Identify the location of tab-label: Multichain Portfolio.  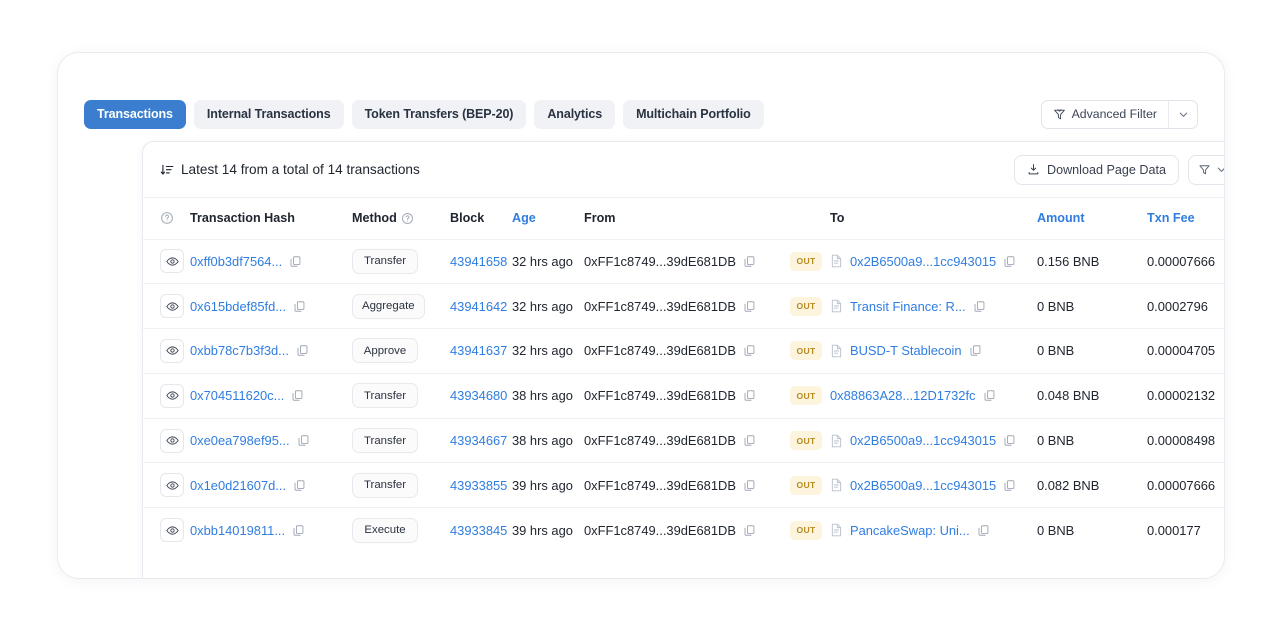
(693, 114).